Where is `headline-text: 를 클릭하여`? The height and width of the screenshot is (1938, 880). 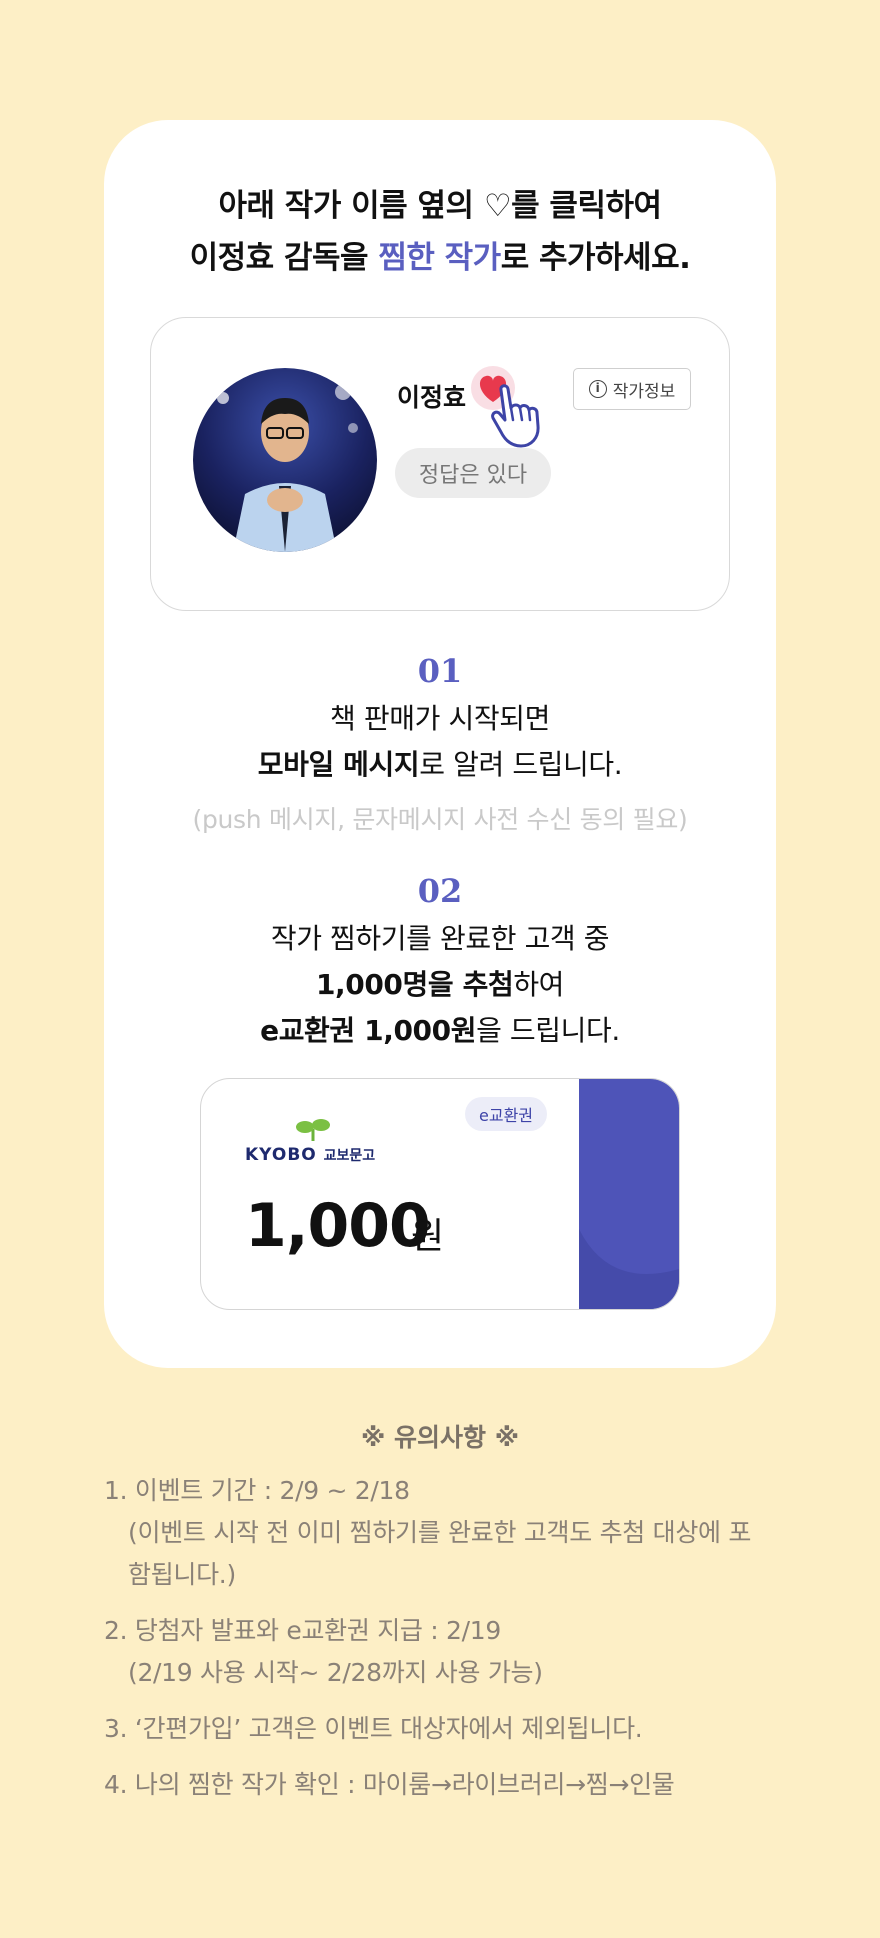 headline-text: 를 클릭하여 is located at coordinates (586, 206).